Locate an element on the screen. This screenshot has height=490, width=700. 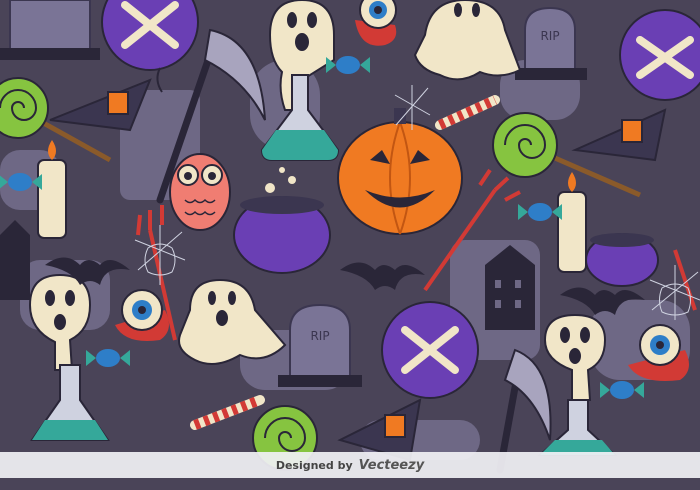
ghost-middle-left is located at coordinates (232, 321).